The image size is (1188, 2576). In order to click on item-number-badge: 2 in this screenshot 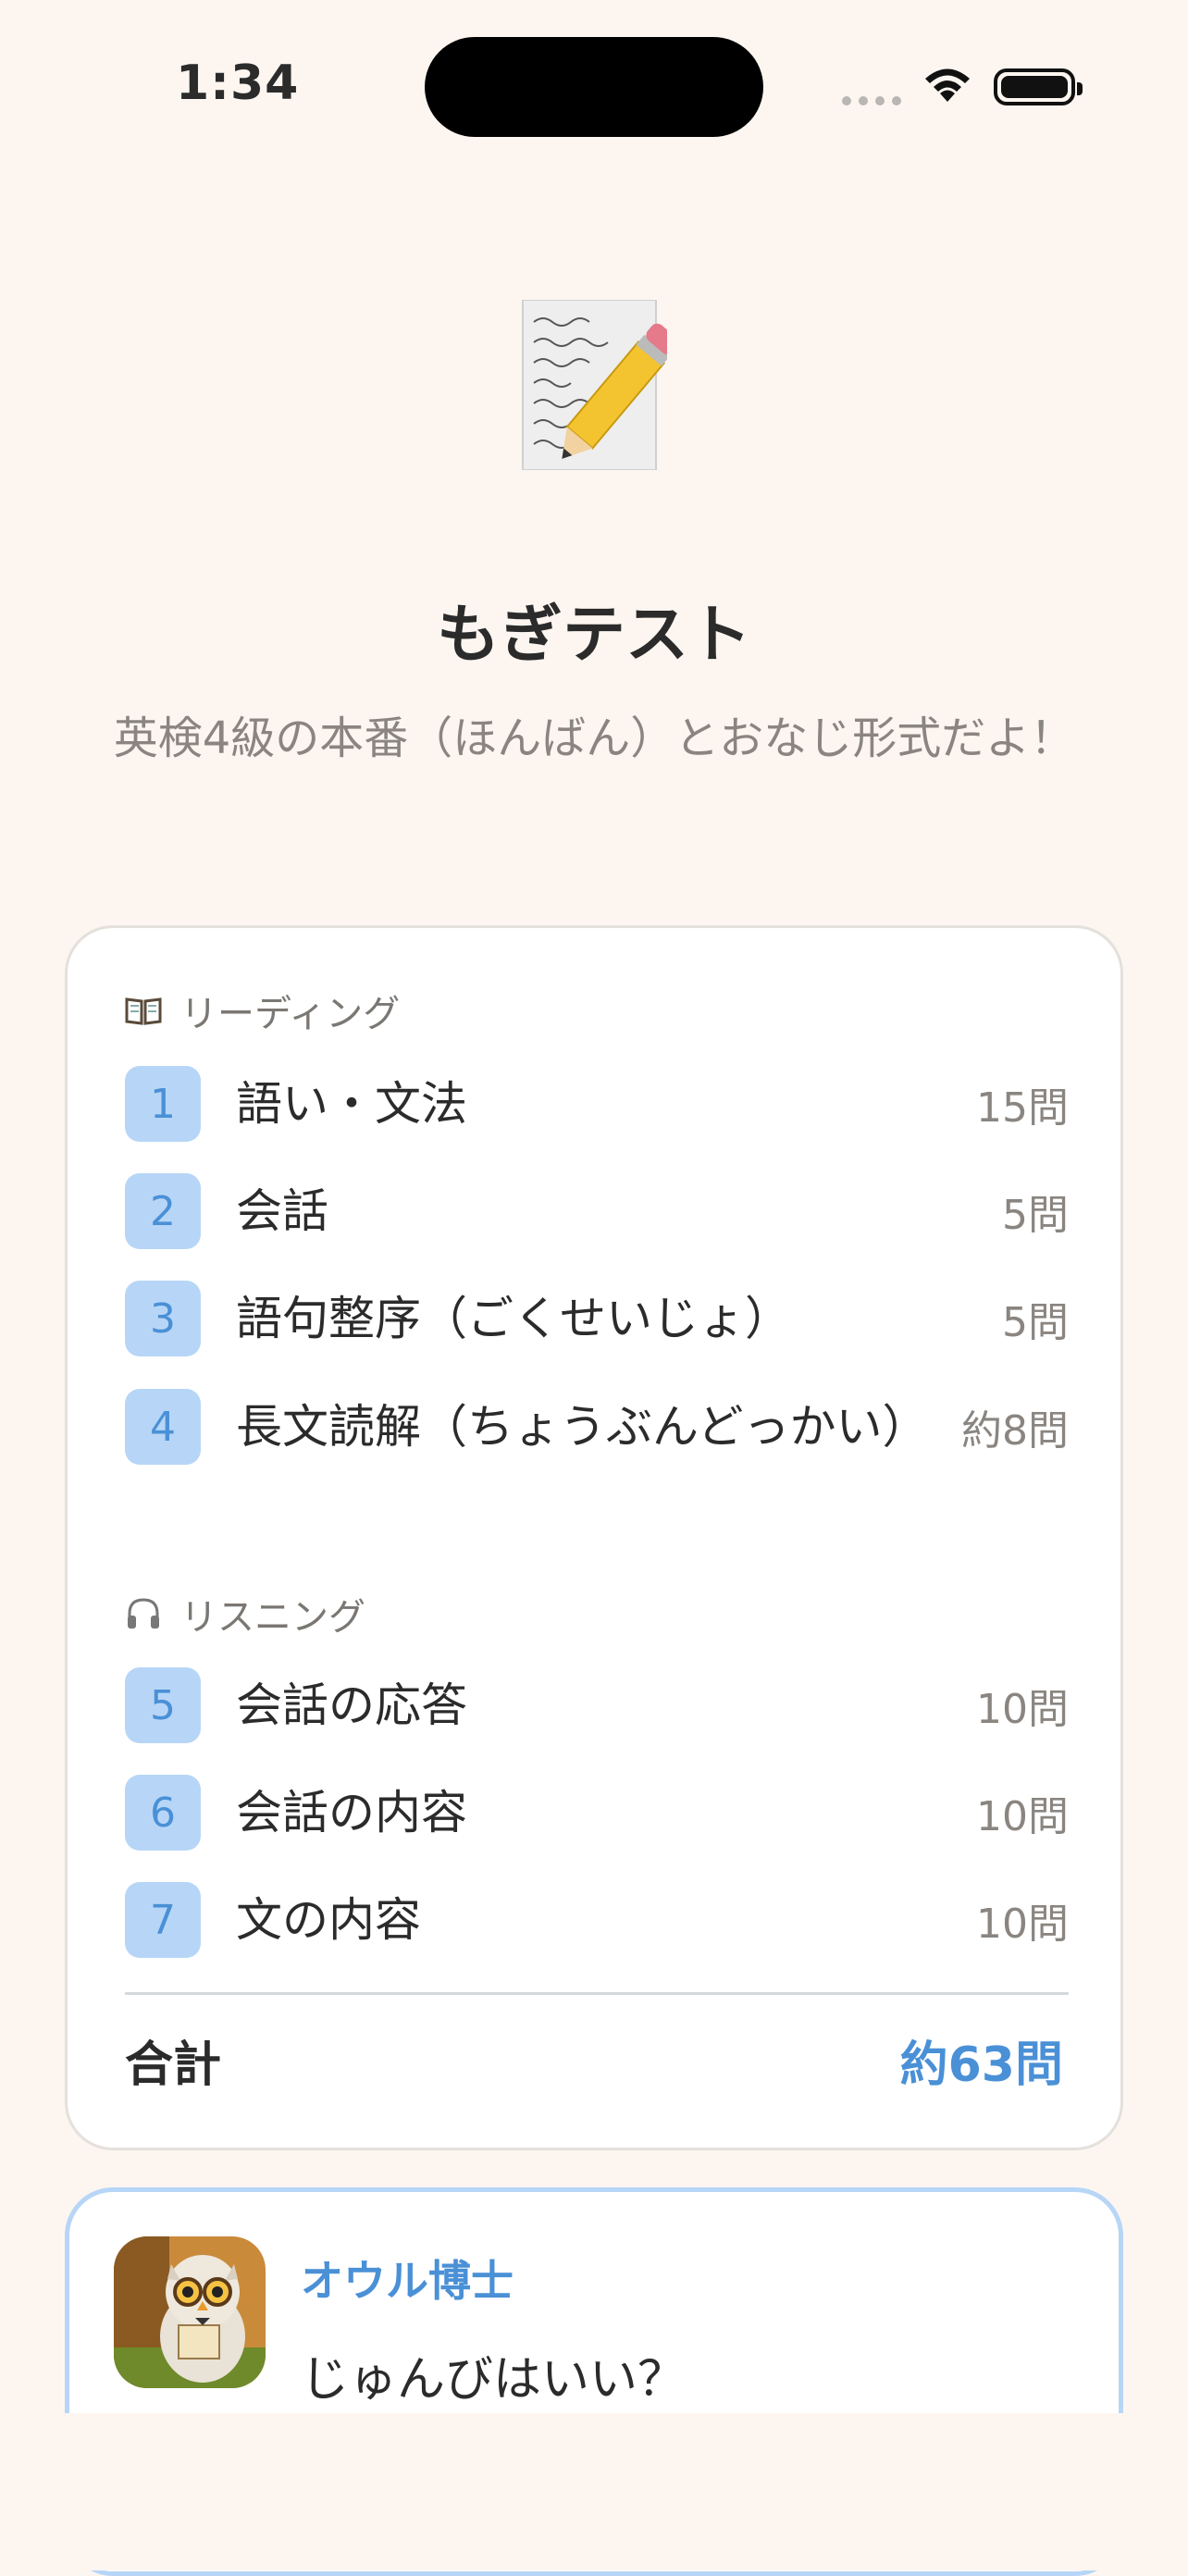, I will do `click(163, 1211)`.